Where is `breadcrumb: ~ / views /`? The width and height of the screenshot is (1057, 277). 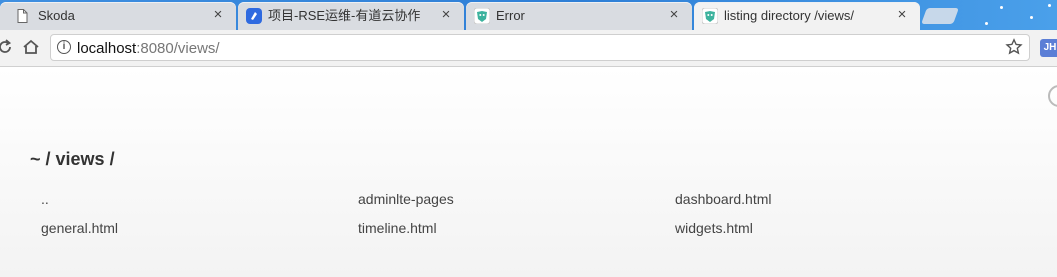 breadcrumb: ~ / views / is located at coordinates (72, 159).